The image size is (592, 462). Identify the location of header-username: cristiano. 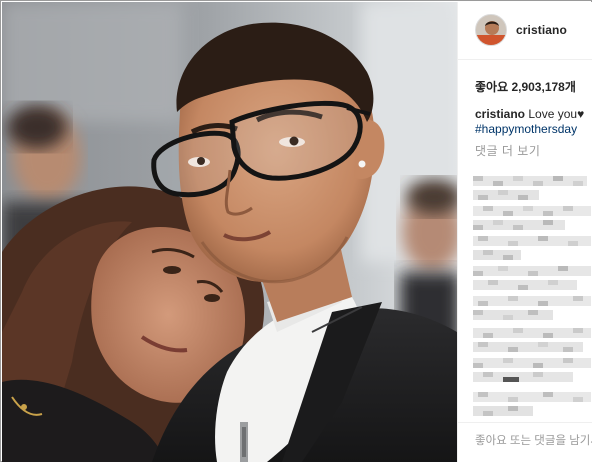
(541, 30).